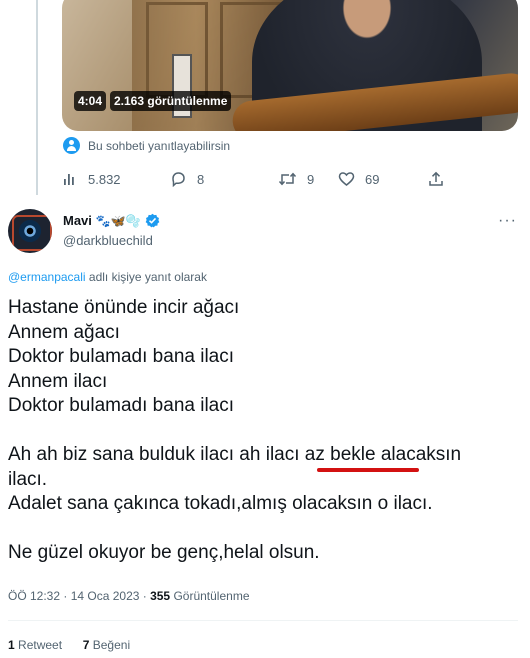 Image resolution: width=530 pixels, height=658 pixels. I want to click on reply-count: 8, so click(201, 179).